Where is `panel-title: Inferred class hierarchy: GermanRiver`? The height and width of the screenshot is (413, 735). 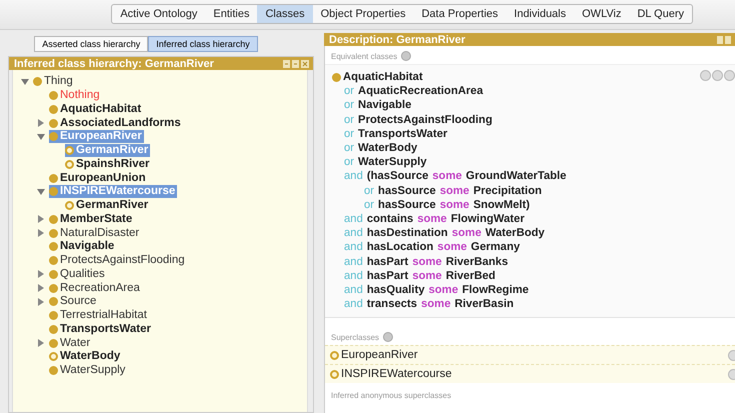
panel-title: Inferred class hierarchy: GermanRiver is located at coordinates (114, 64).